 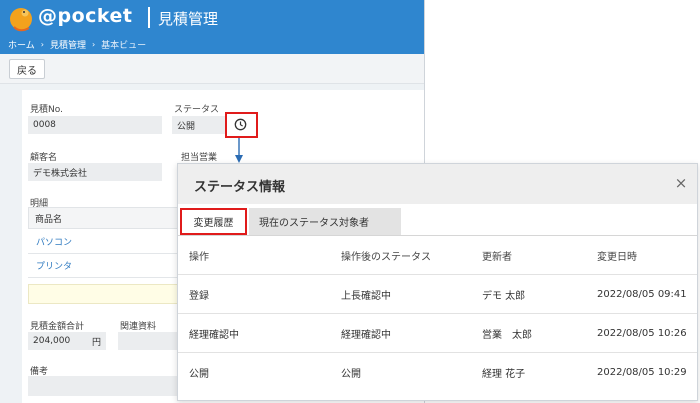 What do you see at coordinates (138, 327) in the screenshot?
I see `related-docs-label: 関連資料` at bounding box center [138, 327].